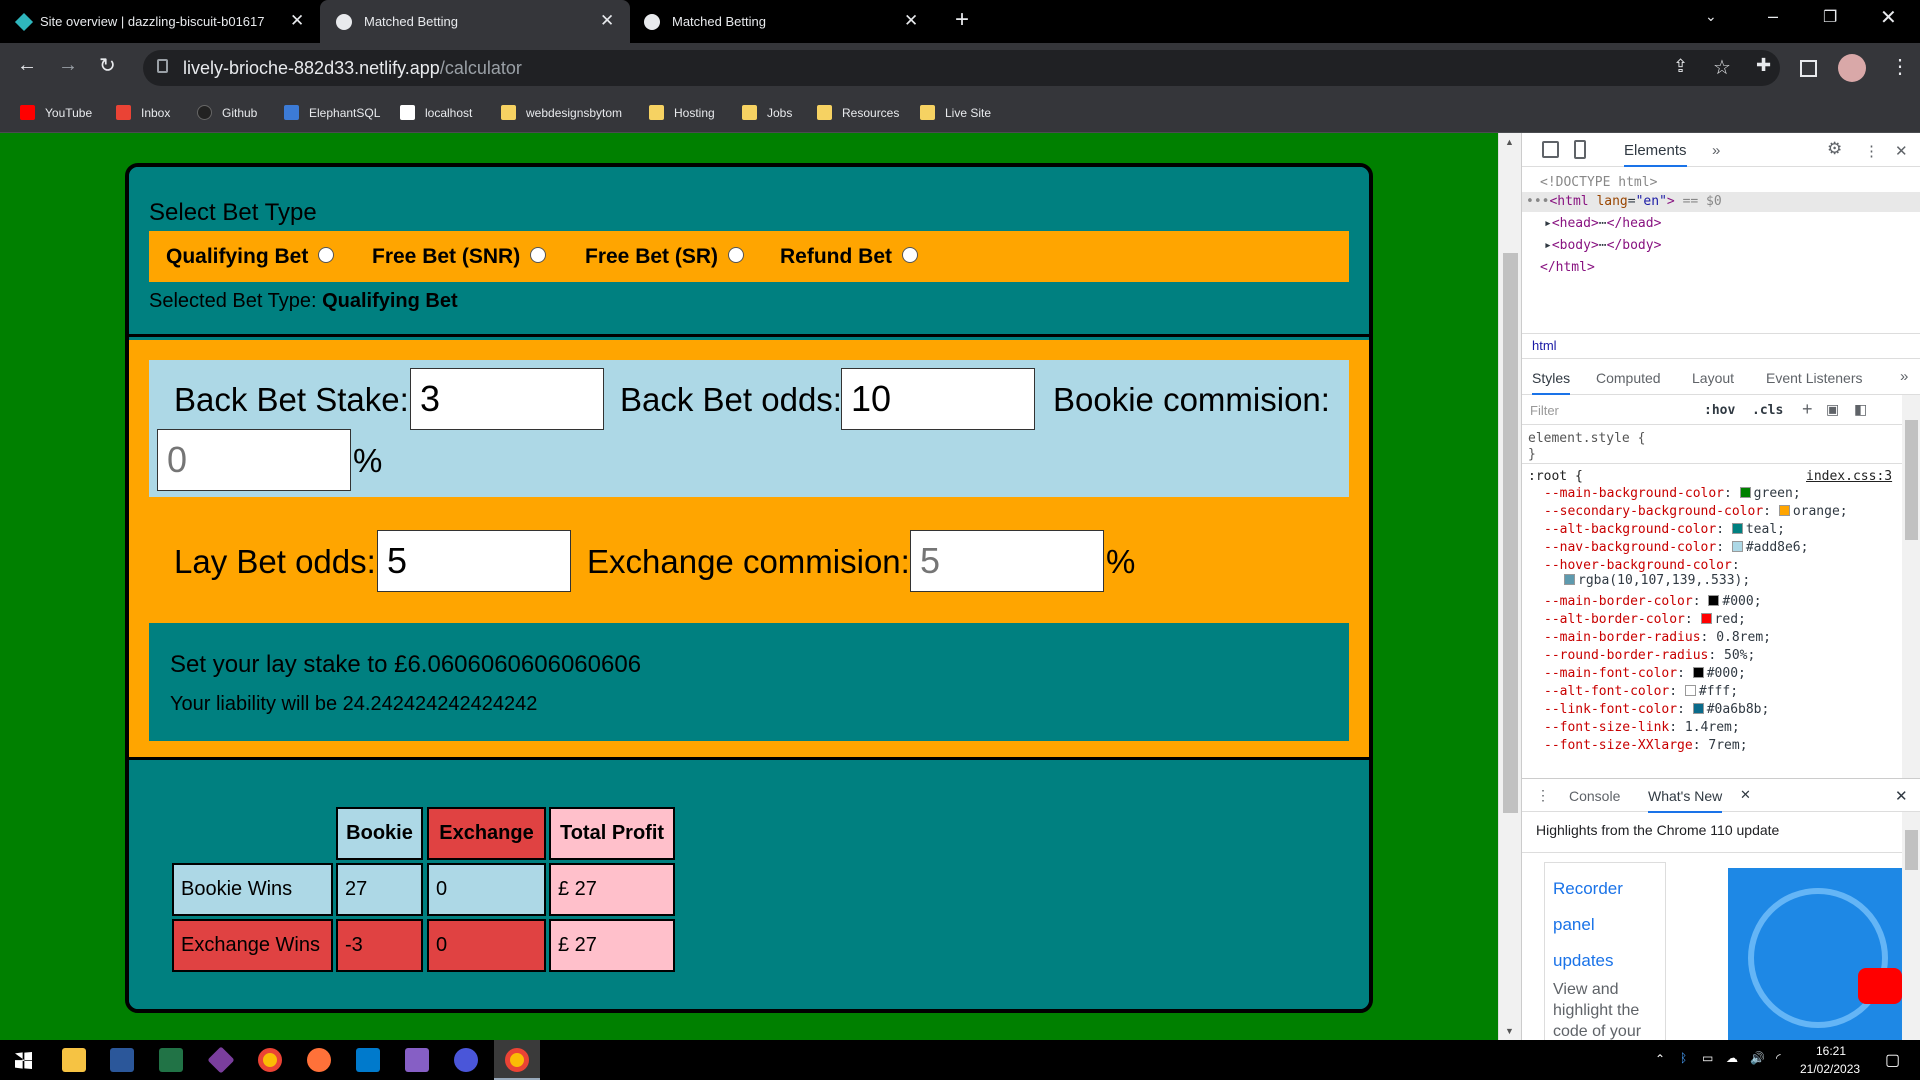 The width and height of the screenshot is (1920, 1080). I want to click on back-stake-input: 3, so click(507, 399).